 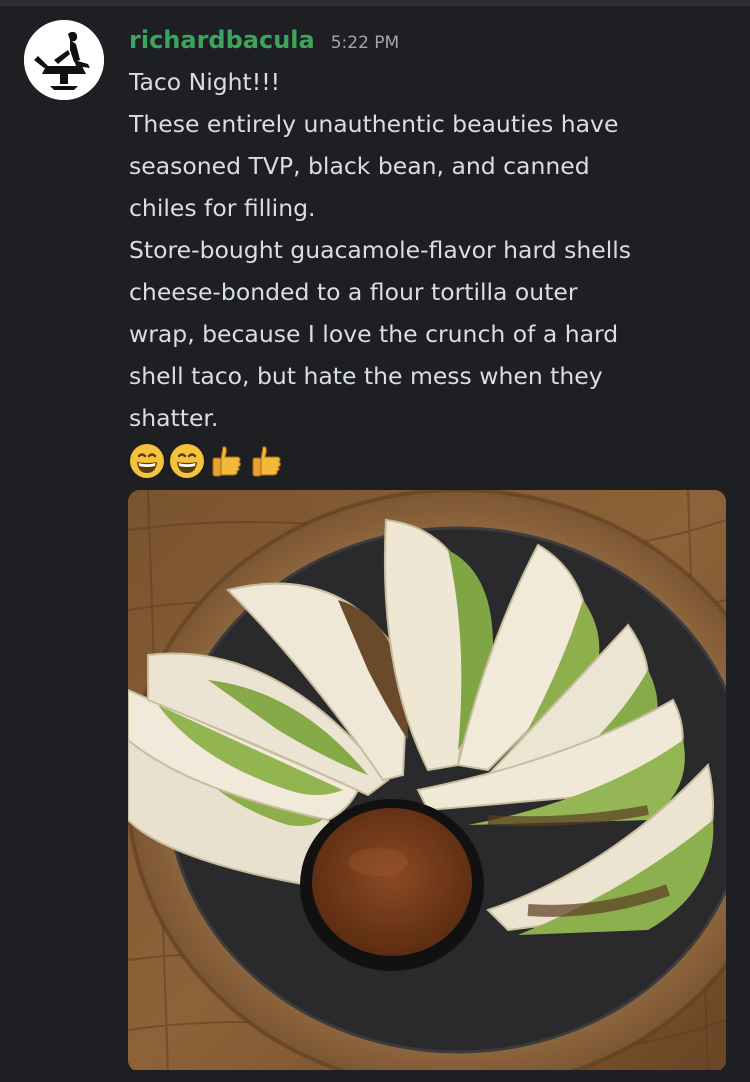 I want to click on emoji-row, so click(x=207, y=463).